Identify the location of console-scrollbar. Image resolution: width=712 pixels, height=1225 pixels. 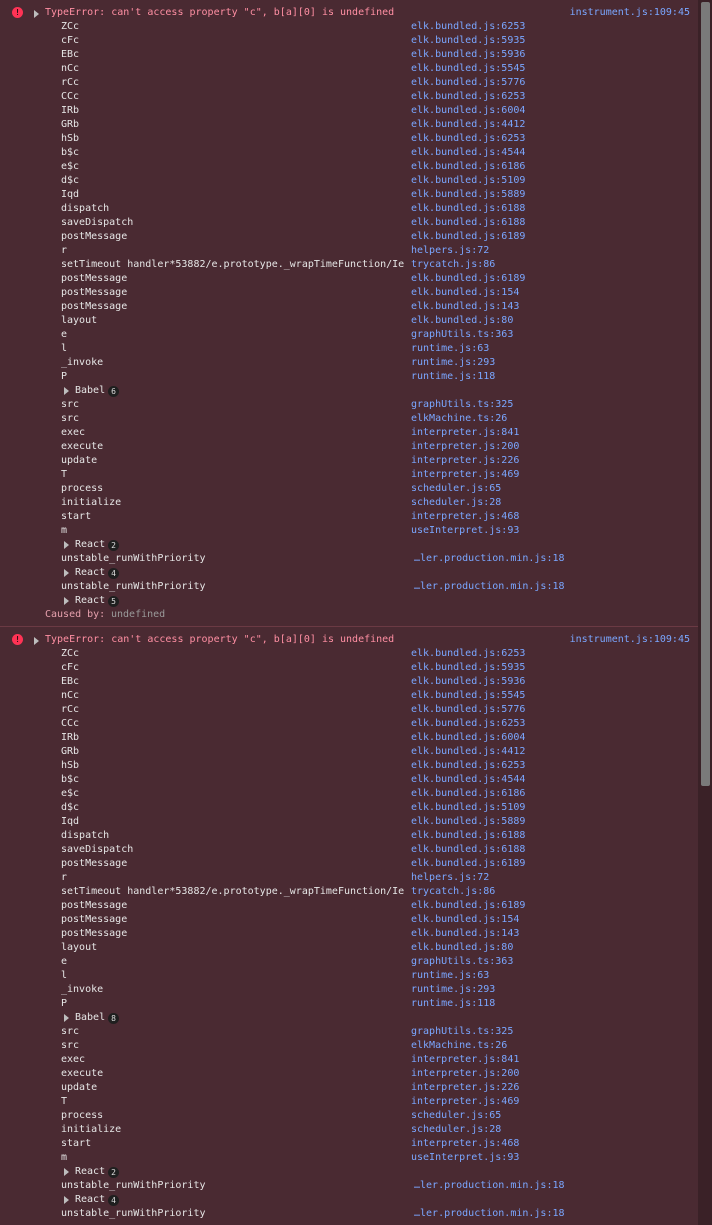
(705, 612).